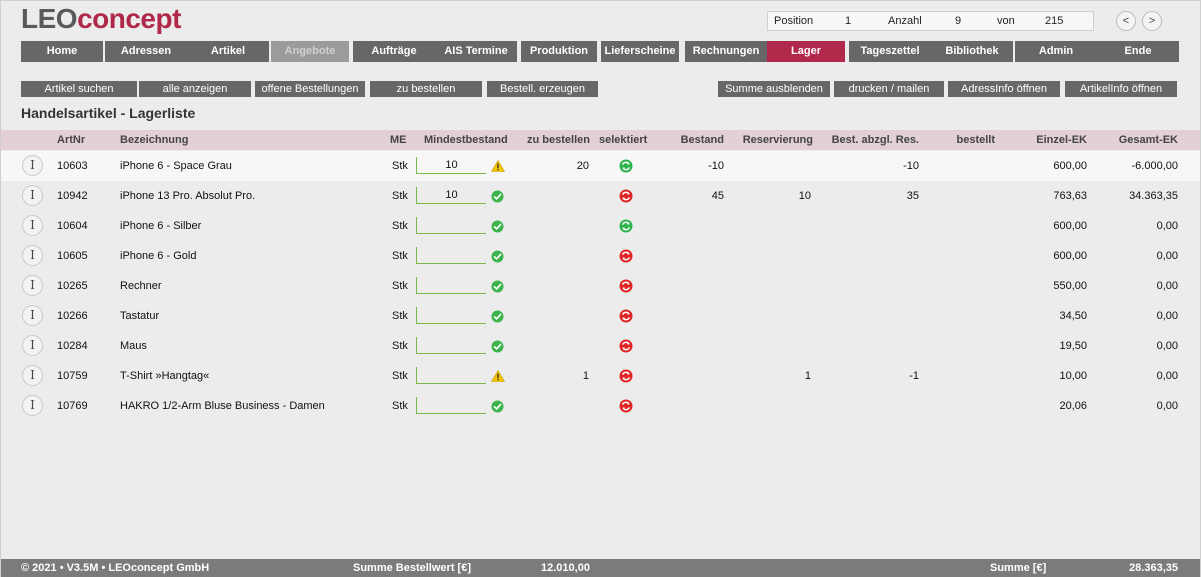 The height and width of the screenshot is (577, 1201). I want to click on action-zu-bestellen-button: zu bestellen, so click(426, 89).